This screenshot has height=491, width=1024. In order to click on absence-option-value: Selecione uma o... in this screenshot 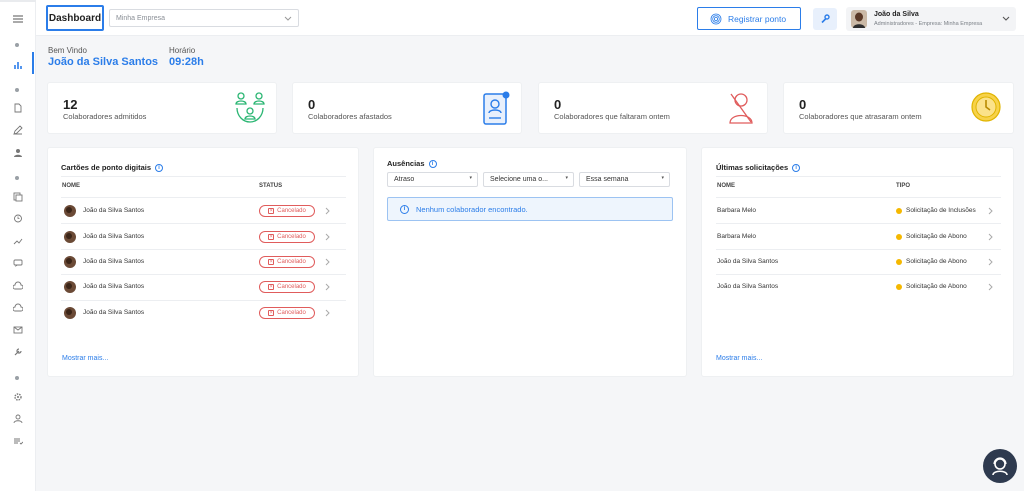, I will do `click(519, 179)`.